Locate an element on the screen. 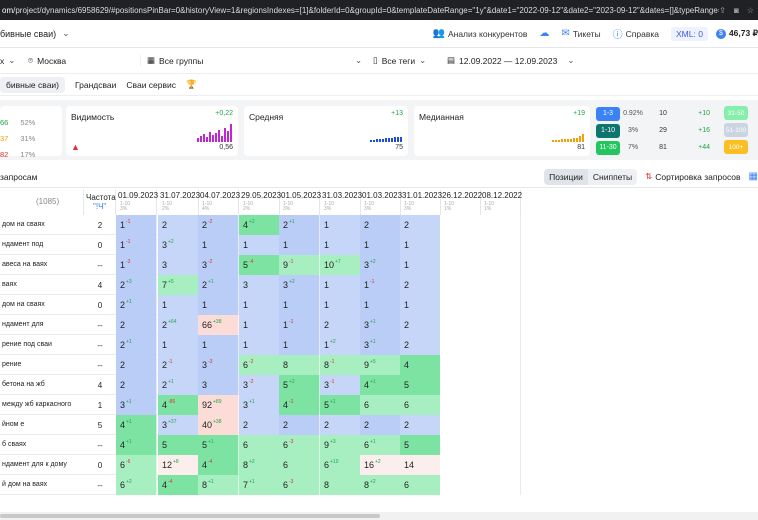  query-text: ваях is located at coordinates (42, 285).